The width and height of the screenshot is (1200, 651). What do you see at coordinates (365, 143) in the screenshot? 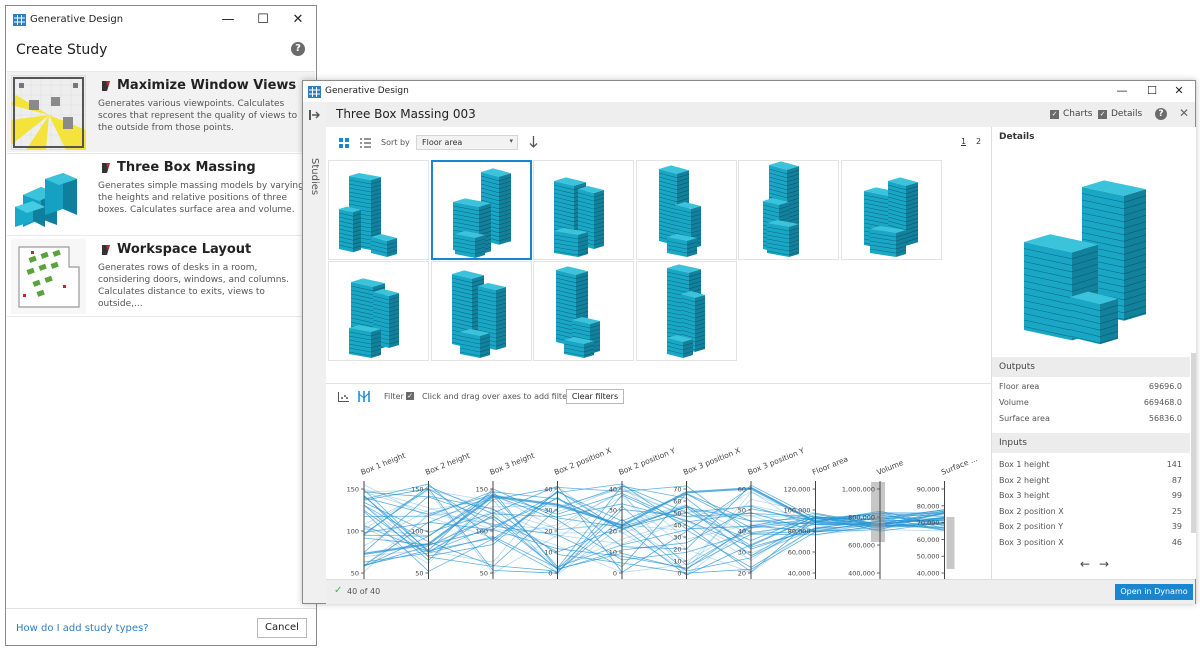
I see `list-view-icon` at bounding box center [365, 143].